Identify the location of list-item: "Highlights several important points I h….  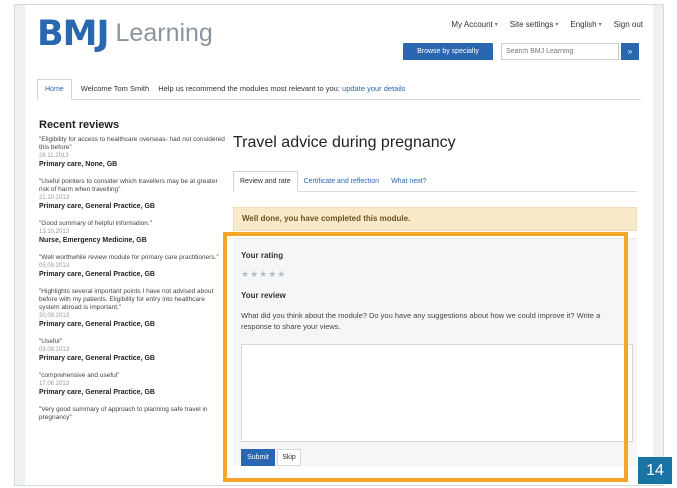
(133, 309).